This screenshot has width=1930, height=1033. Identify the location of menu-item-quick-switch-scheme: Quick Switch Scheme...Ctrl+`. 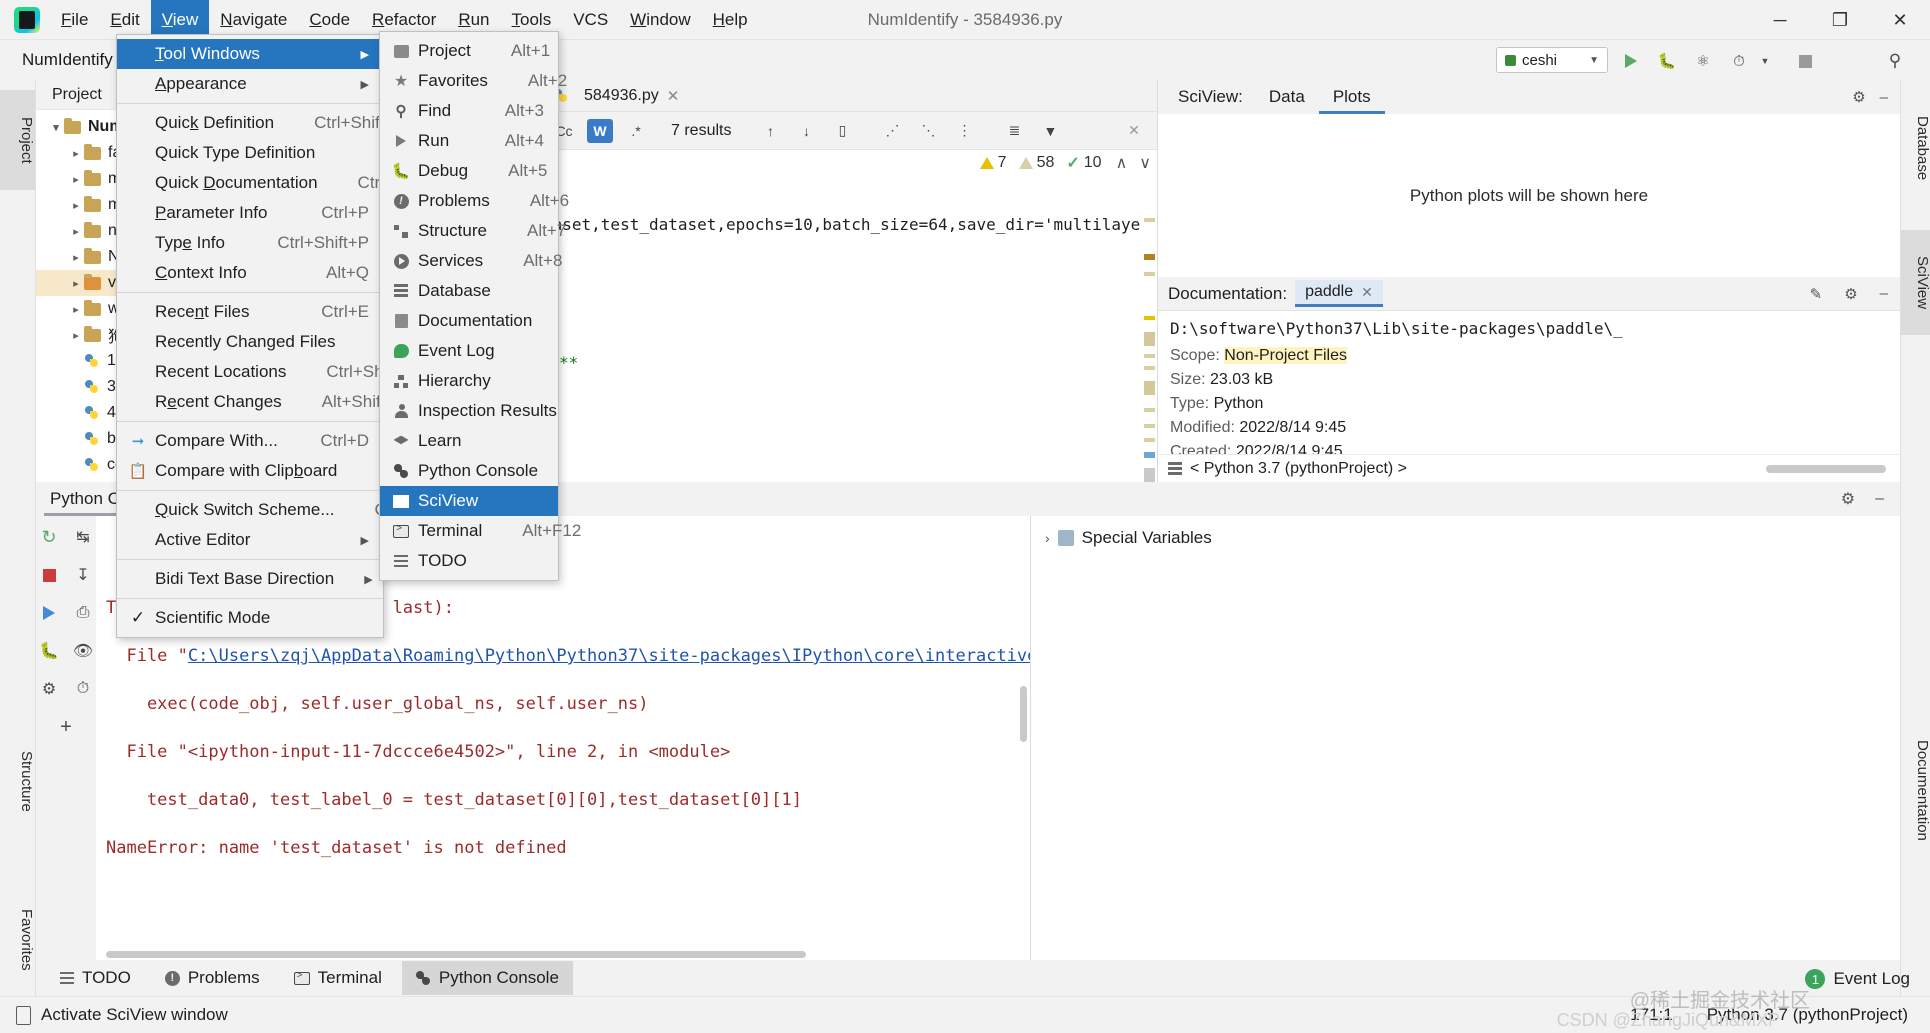
(267, 510).